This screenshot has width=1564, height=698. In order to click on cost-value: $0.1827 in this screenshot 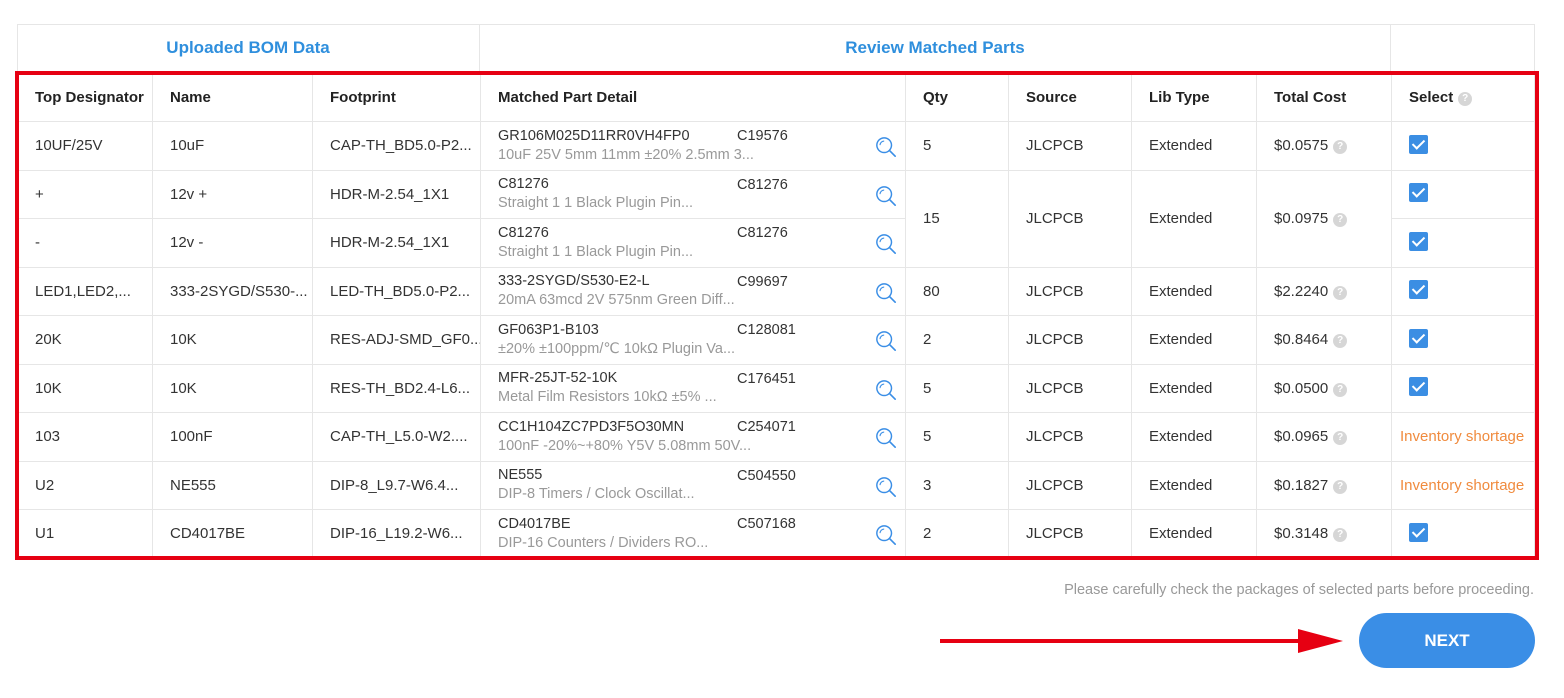, I will do `click(1301, 485)`.